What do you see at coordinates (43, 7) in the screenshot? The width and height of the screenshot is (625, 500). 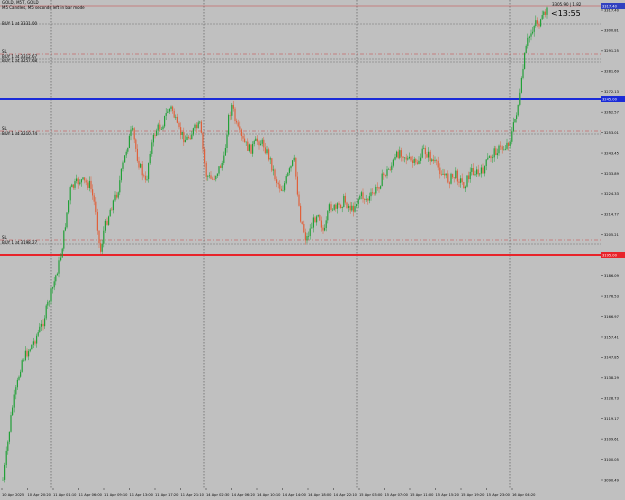 I see `sub-label: M5 Candles, M5 seconds left in bar mode` at bounding box center [43, 7].